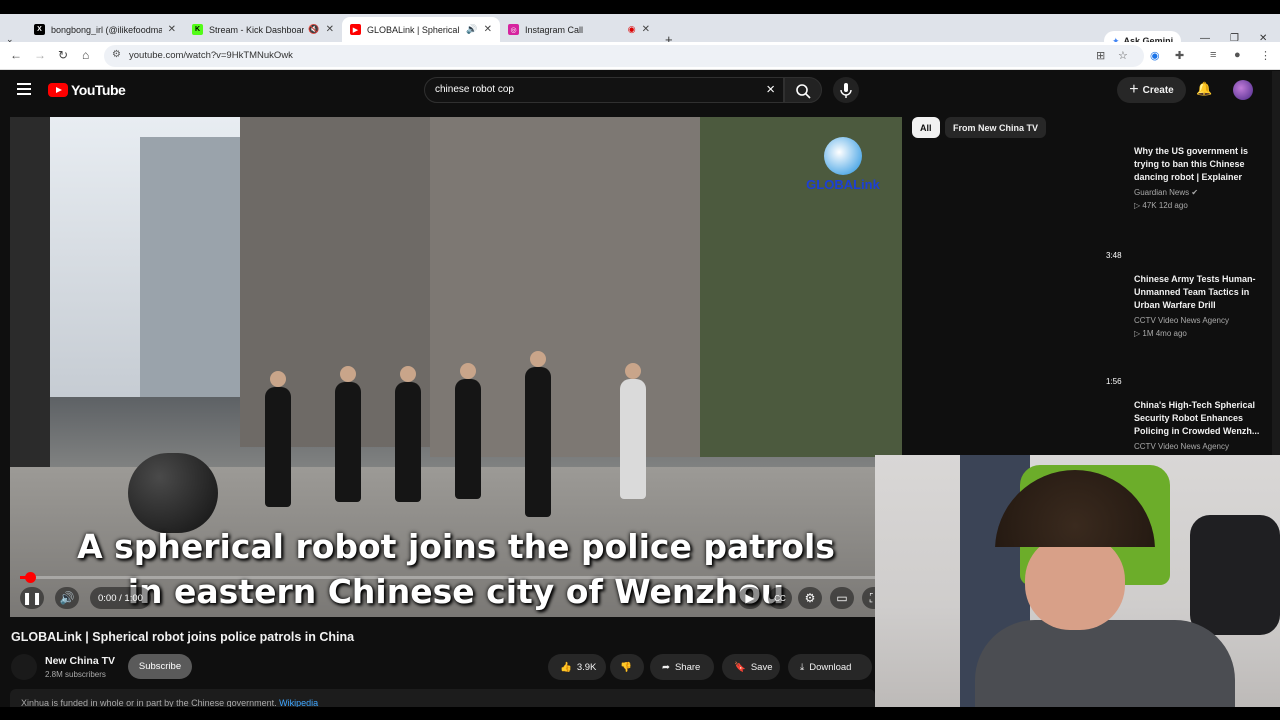 The height and width of the screenshot is (720, 1280). I want to click on microphone-icon, so click(846, 90).